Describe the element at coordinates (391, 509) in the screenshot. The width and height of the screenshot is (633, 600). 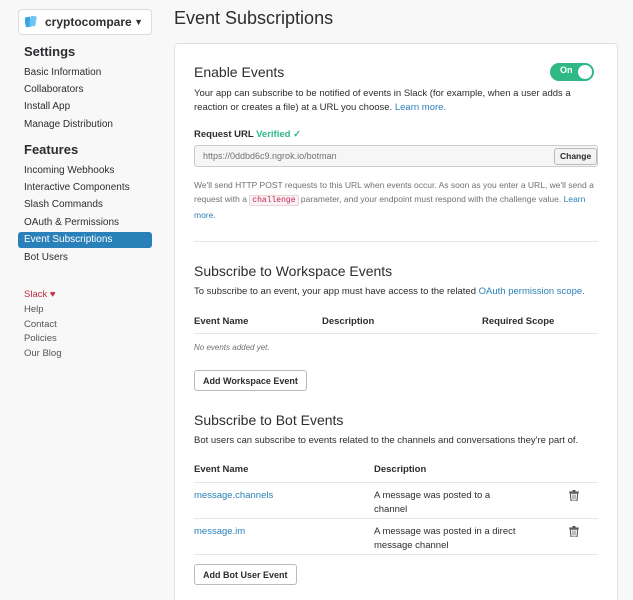
I see `description-line: channel` at that location.